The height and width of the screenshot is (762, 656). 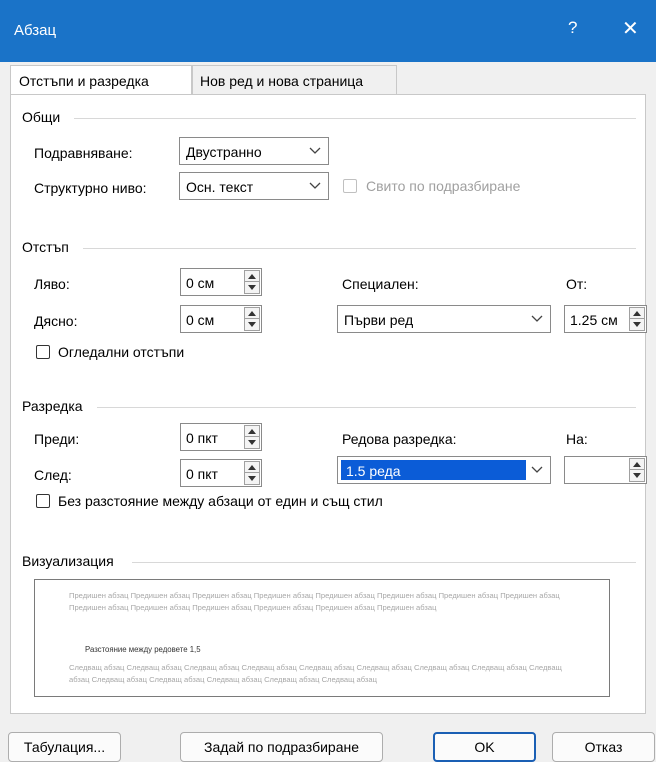 I want to click on tab-line-page-breaks: Нов ред и нова страница, so click(x=294, y=79).